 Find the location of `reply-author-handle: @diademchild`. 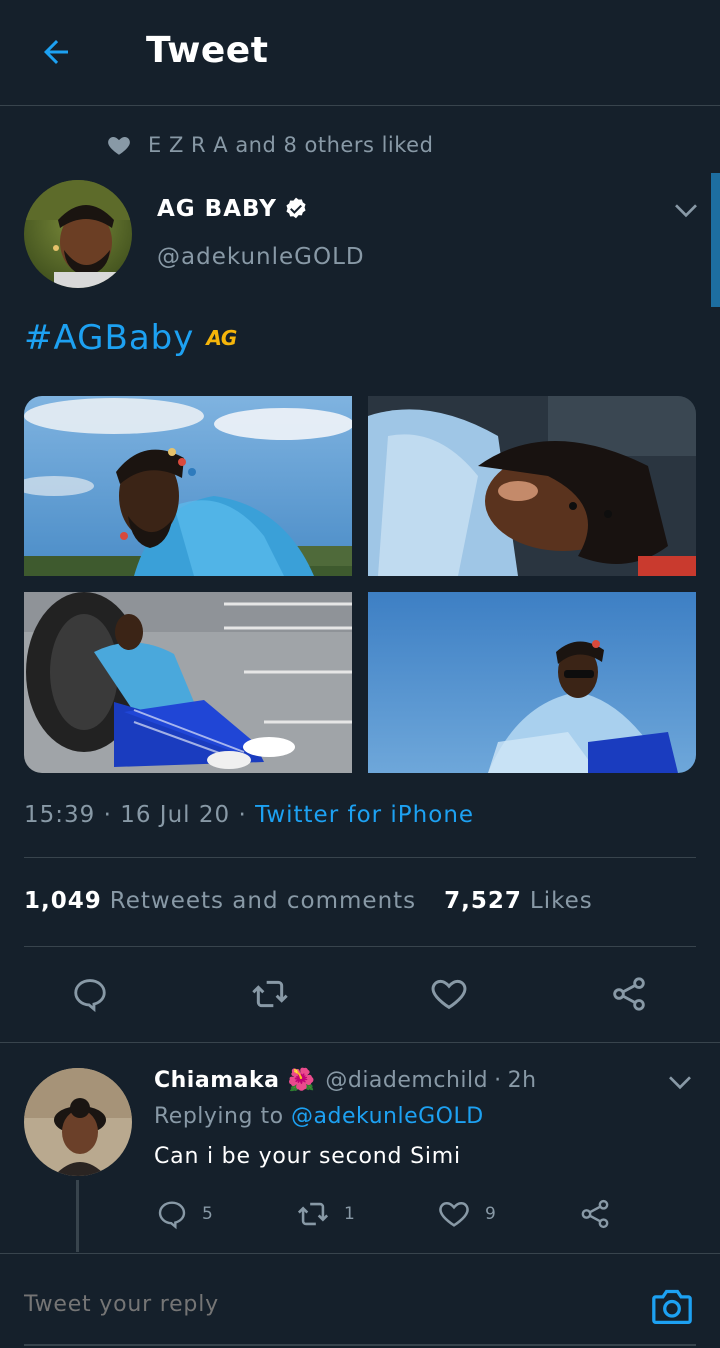

reply-author-handle: @diademchild is located at coordinates (407, 1080).